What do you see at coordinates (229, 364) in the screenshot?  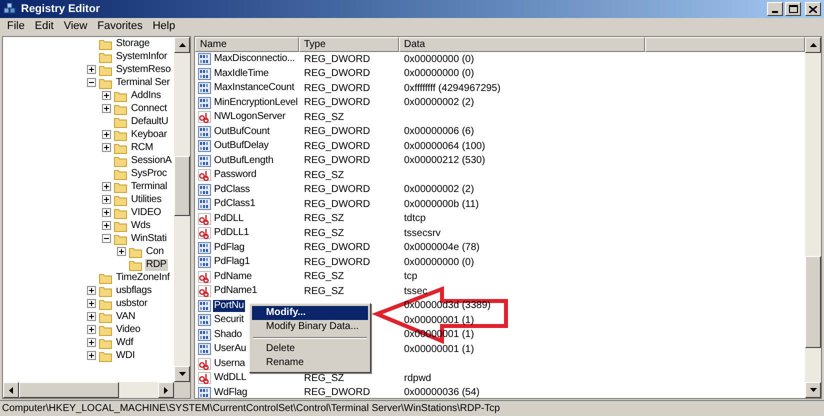 I see `value-name: Userna` at bounding box center [229, 364].